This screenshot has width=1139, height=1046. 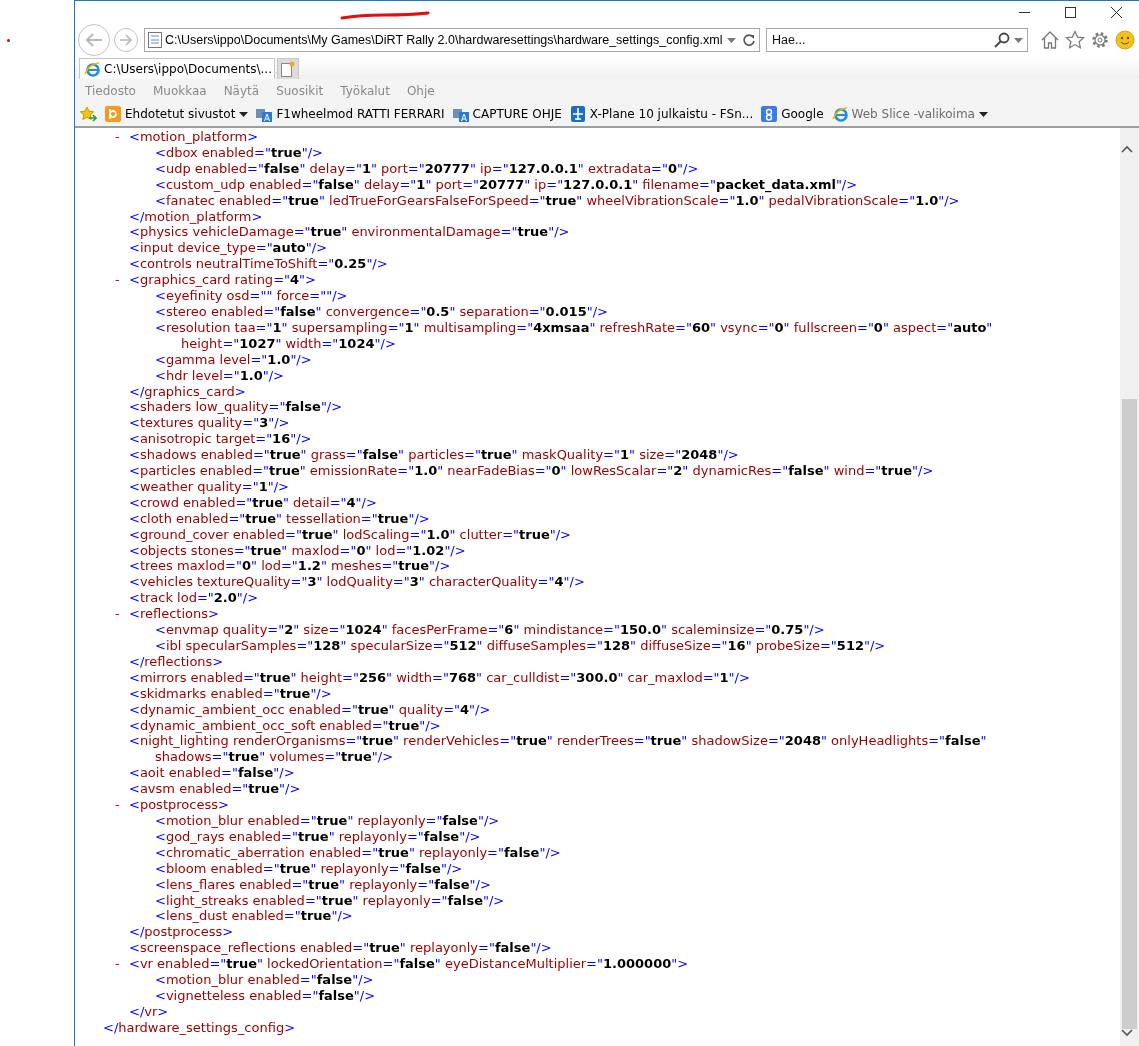 What do you see at coordinates (1129, 714) in the screenshot?
I see `scroll-thumb` at bounding box center [1129, 714].